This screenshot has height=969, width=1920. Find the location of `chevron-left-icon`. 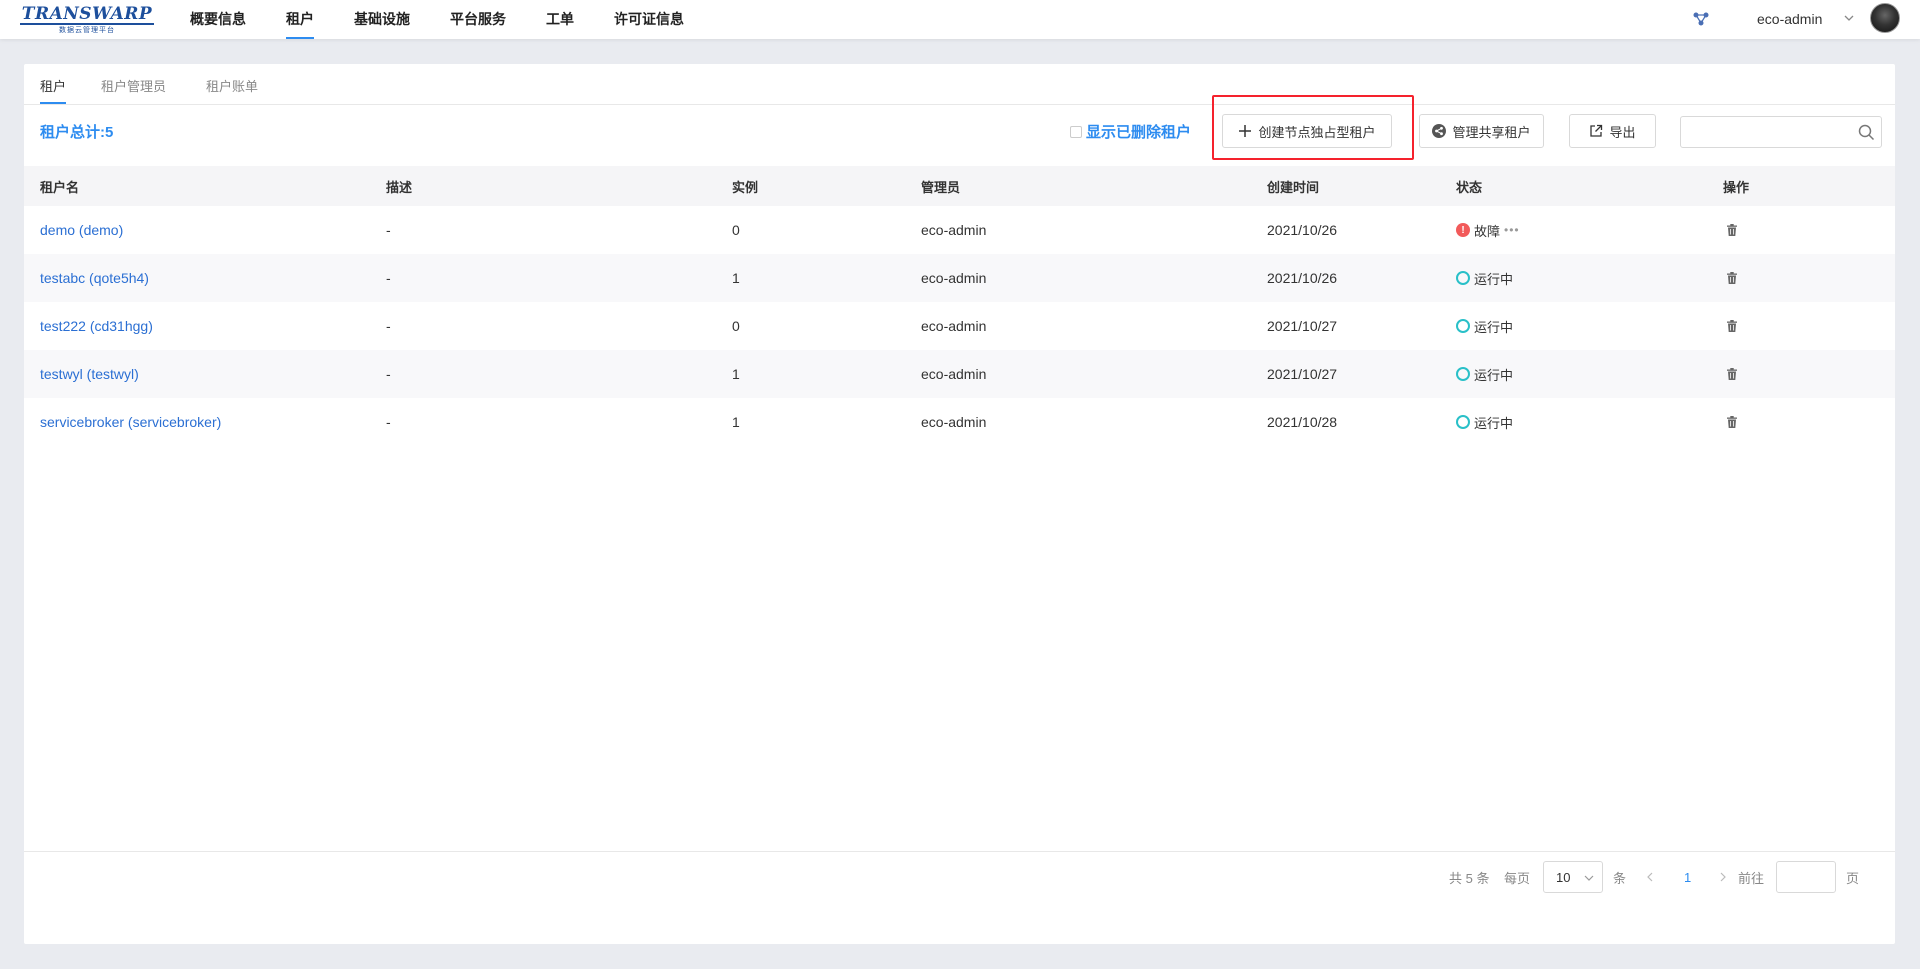

chevron-left-icon is located at coordinates (1650, 877).